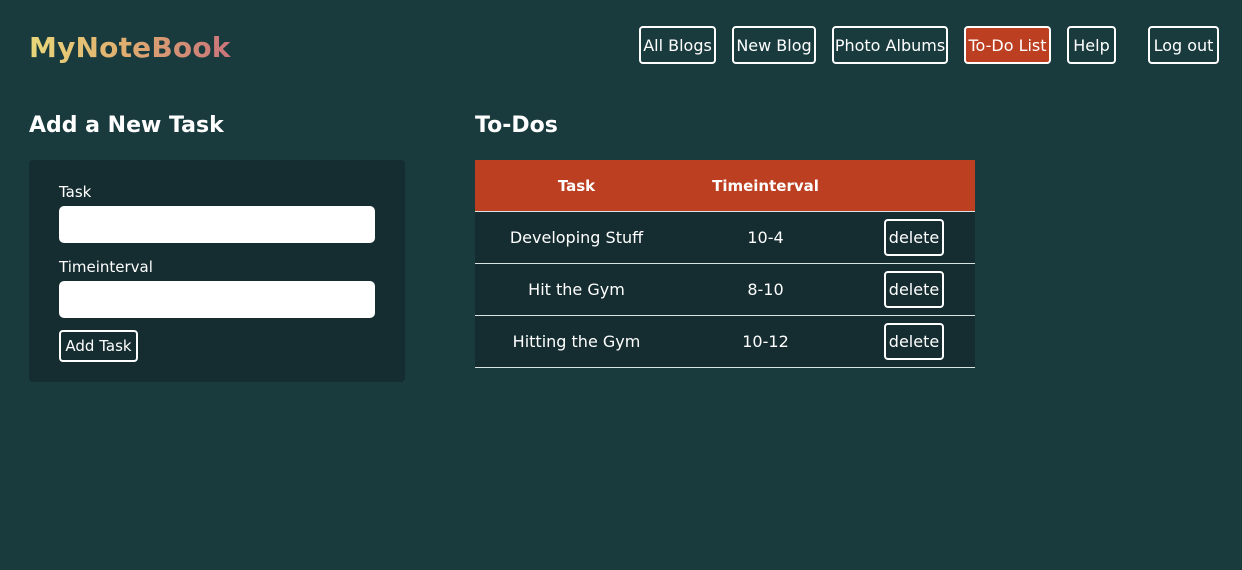 The width and height of the screenshot is (1242, 570). What do you see at coordinates (217, 271) in the screenshot?
I see `add-task-form: Task Timeinterval Add Task` at bounding box center [217, 271].